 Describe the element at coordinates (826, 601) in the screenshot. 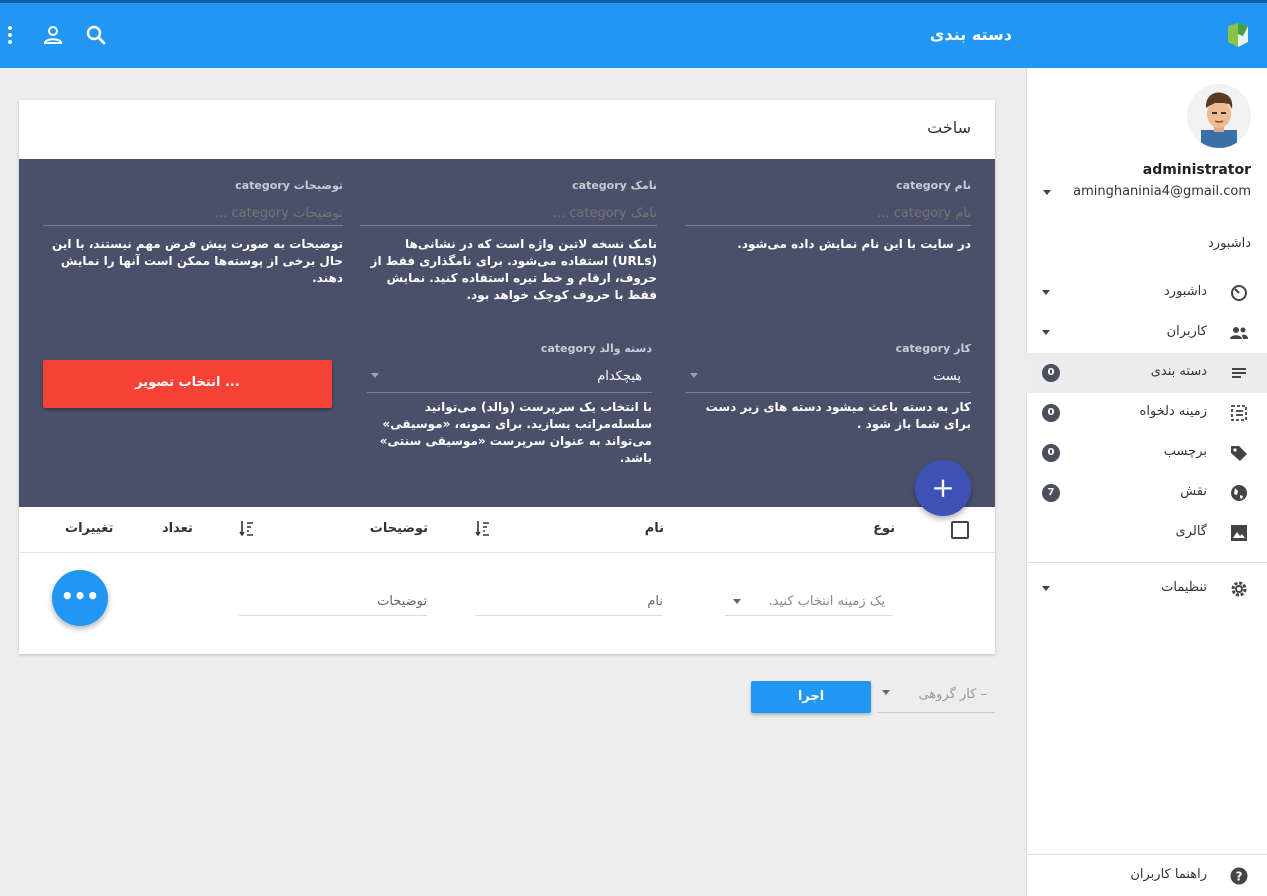

I see `type-filter-placeholder: یک زمینه انتخاب کنید.` at that location.